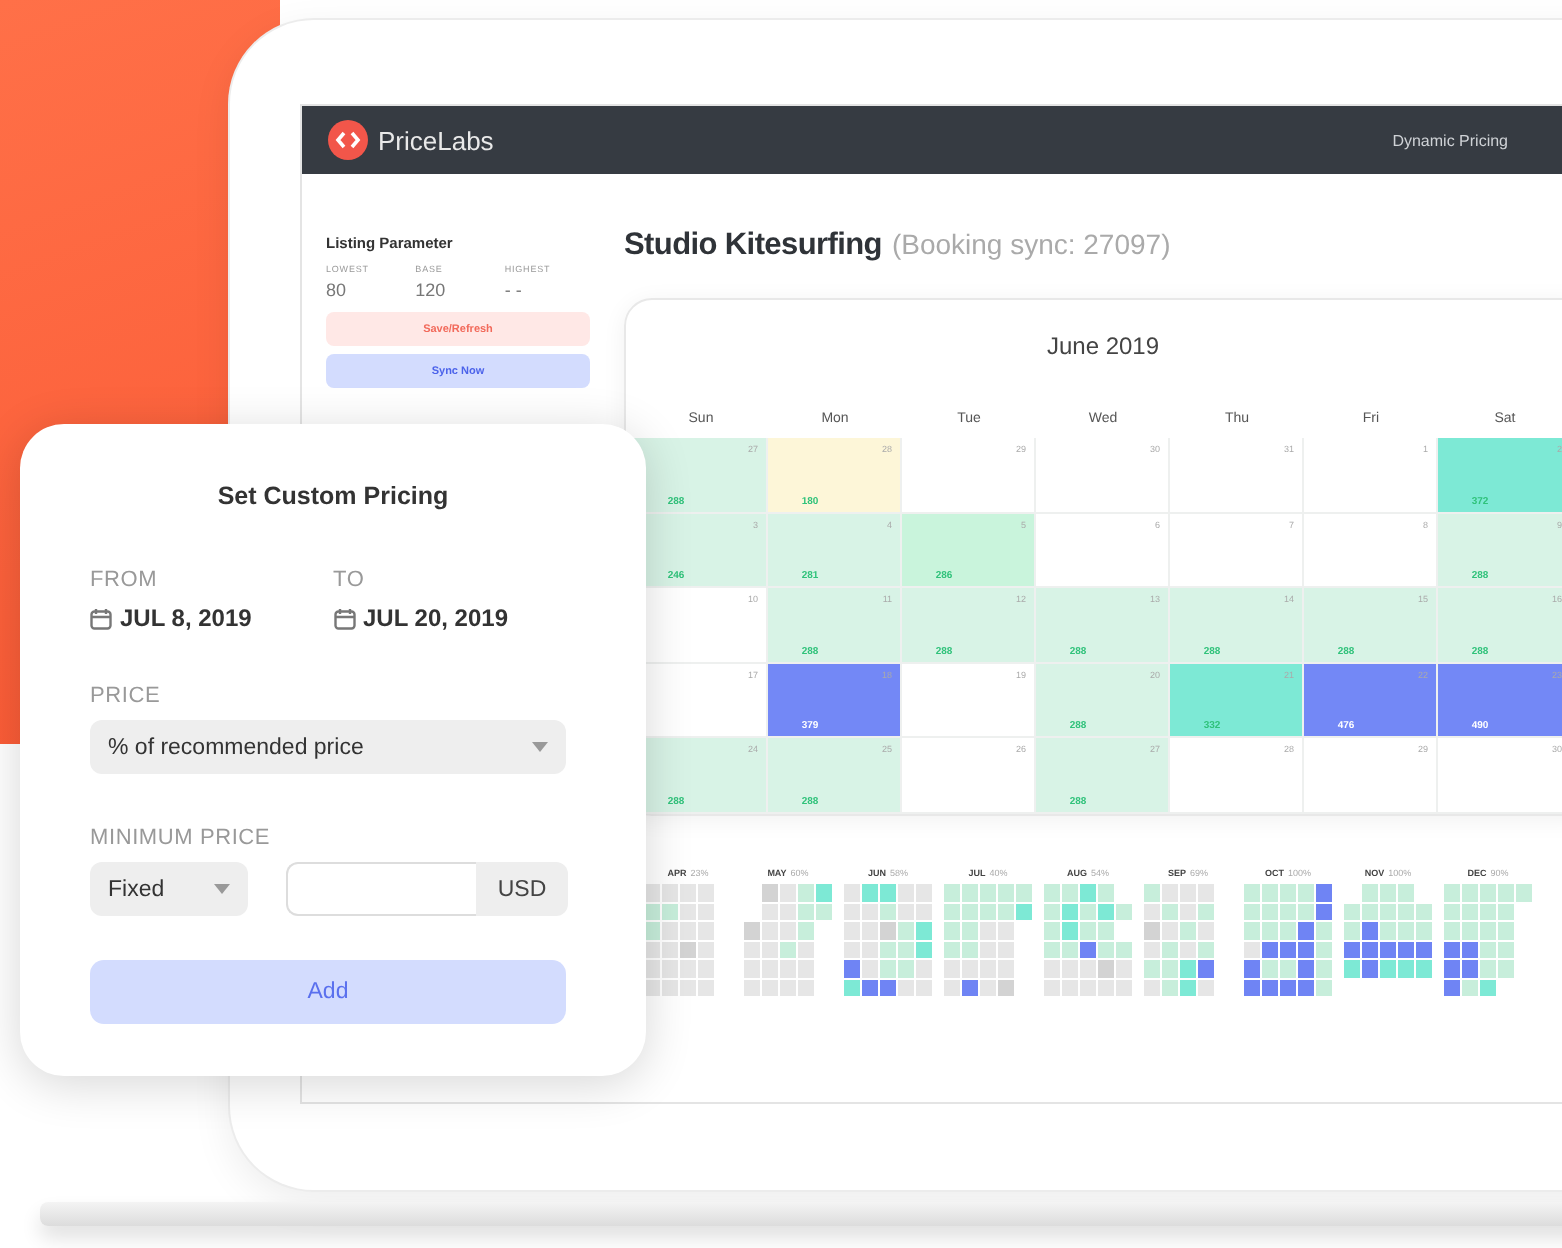 The image size is (1562, 1248). I want to click on field-label: MINIMUM PRICE, so click(181, 838).